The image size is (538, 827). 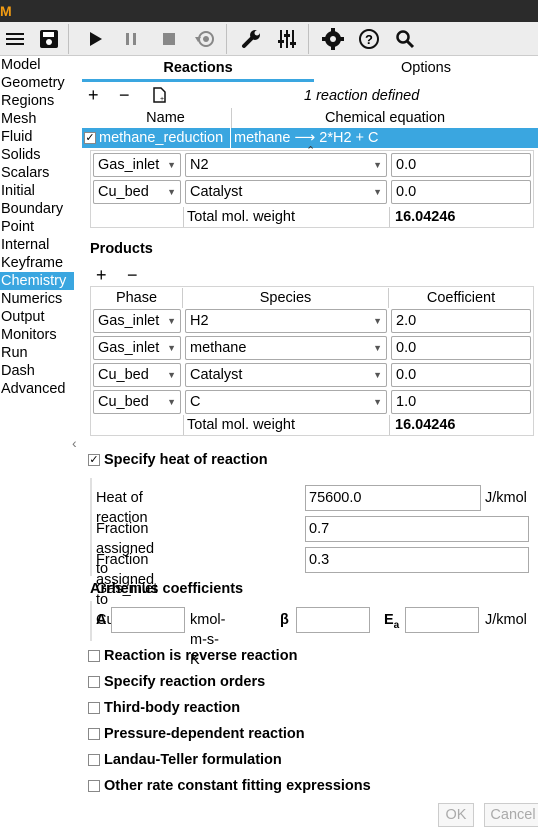 What do you see at coordinates (426, 69) in the screenshot?
I see `tab-options: Options` at bounding box center [426, 69].